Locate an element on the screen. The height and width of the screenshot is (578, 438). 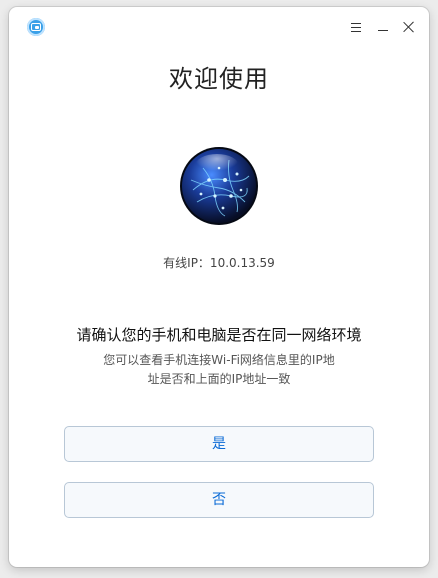
close-button is located at coordinates (409, 27).